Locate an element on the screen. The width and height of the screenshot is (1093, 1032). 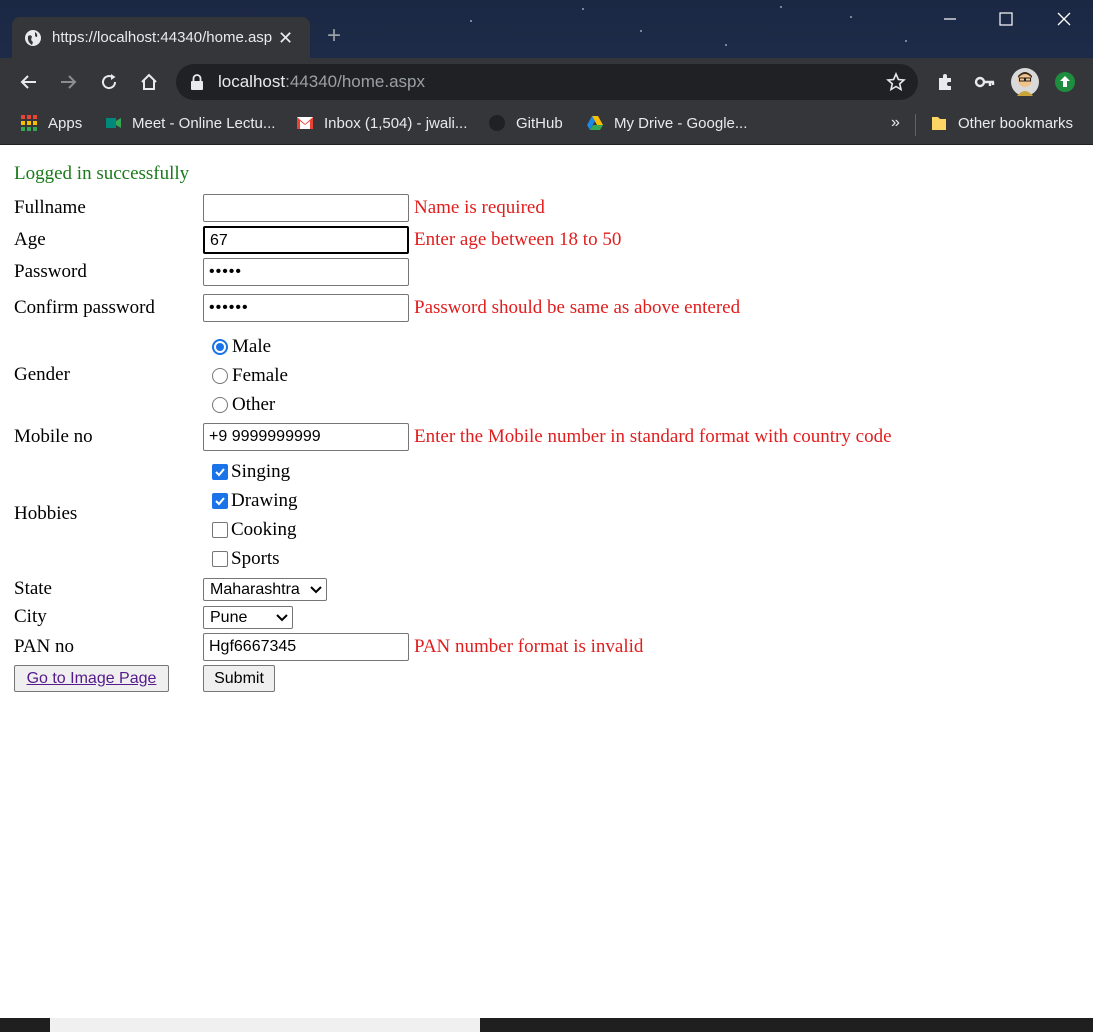
confirm-password-input: •••••• is located at coordinates (306, 308).